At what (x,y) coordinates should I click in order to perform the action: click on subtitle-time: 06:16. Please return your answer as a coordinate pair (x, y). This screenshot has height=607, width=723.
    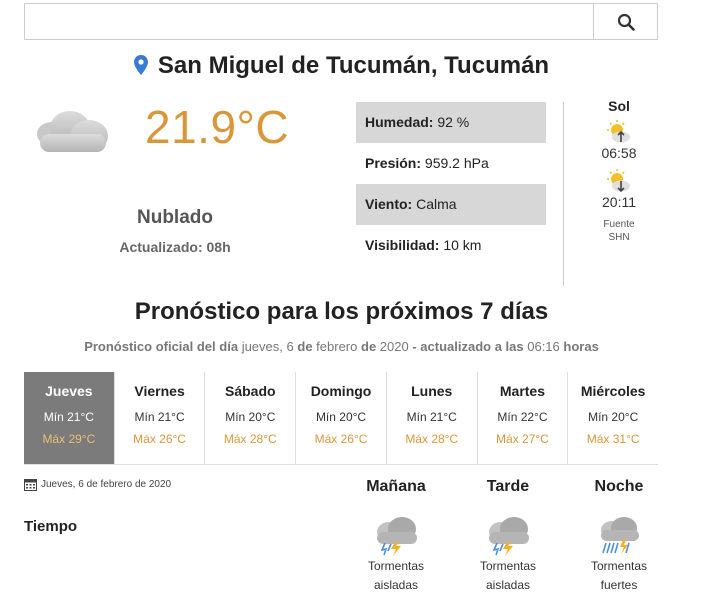
    Looking at the image, I should click on (543, 346).